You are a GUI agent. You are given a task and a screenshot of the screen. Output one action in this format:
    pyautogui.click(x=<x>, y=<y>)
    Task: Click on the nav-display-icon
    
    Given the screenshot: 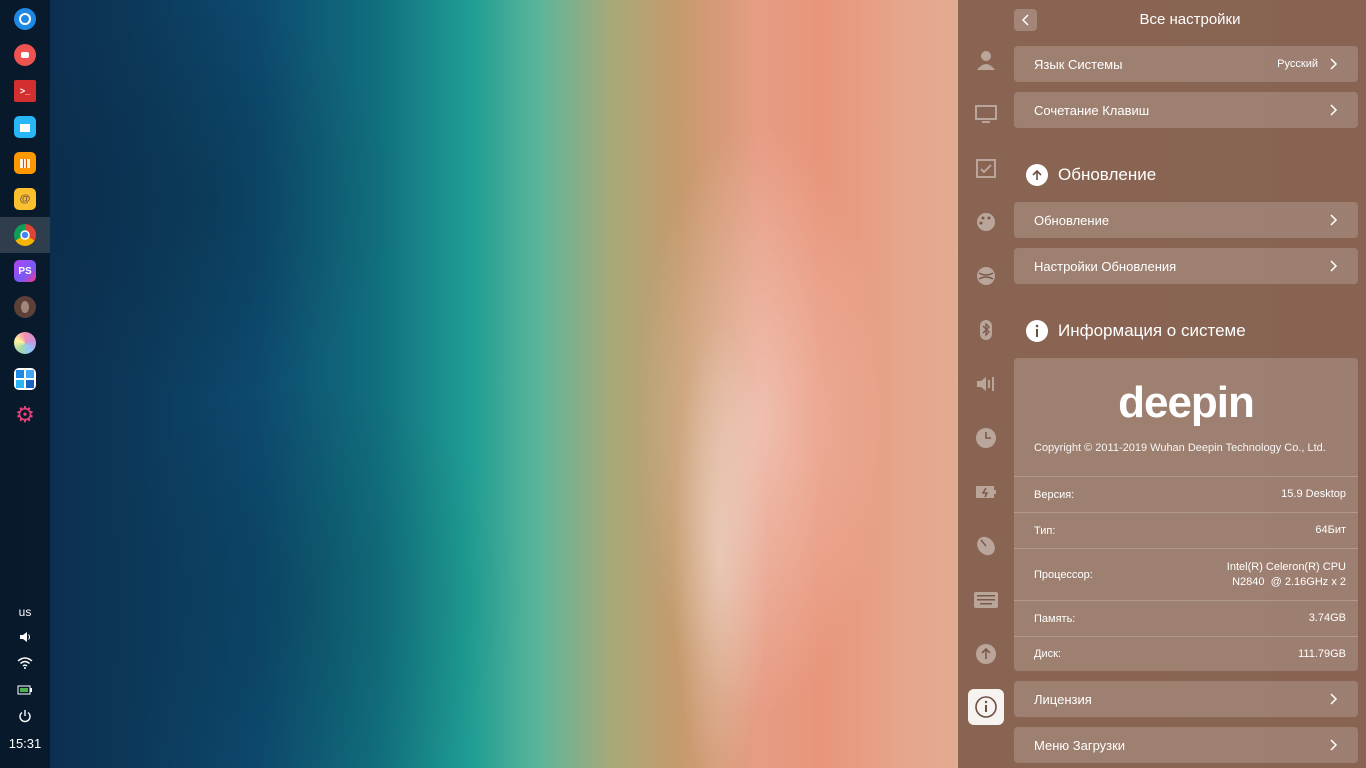 What is the action you would take?
    pyautogui.click(x=986, y=114)
    